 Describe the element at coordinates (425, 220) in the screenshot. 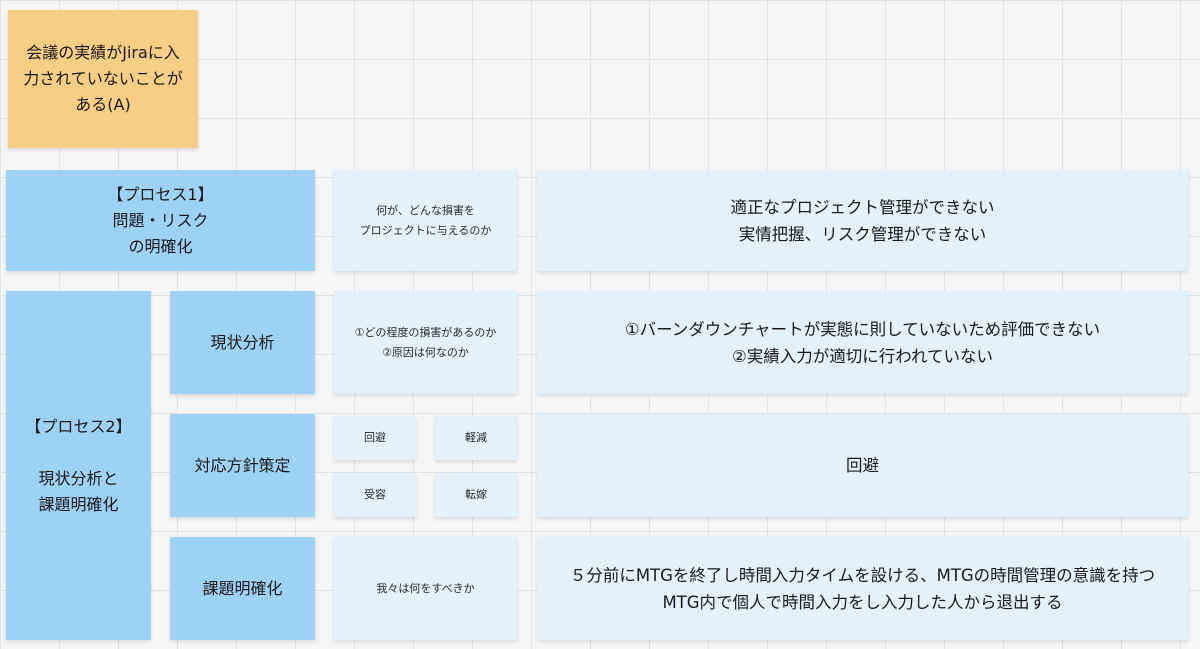

I see `process1-question-note: 何が、どんな損害を プロジェクトに与えるのか` at that location.